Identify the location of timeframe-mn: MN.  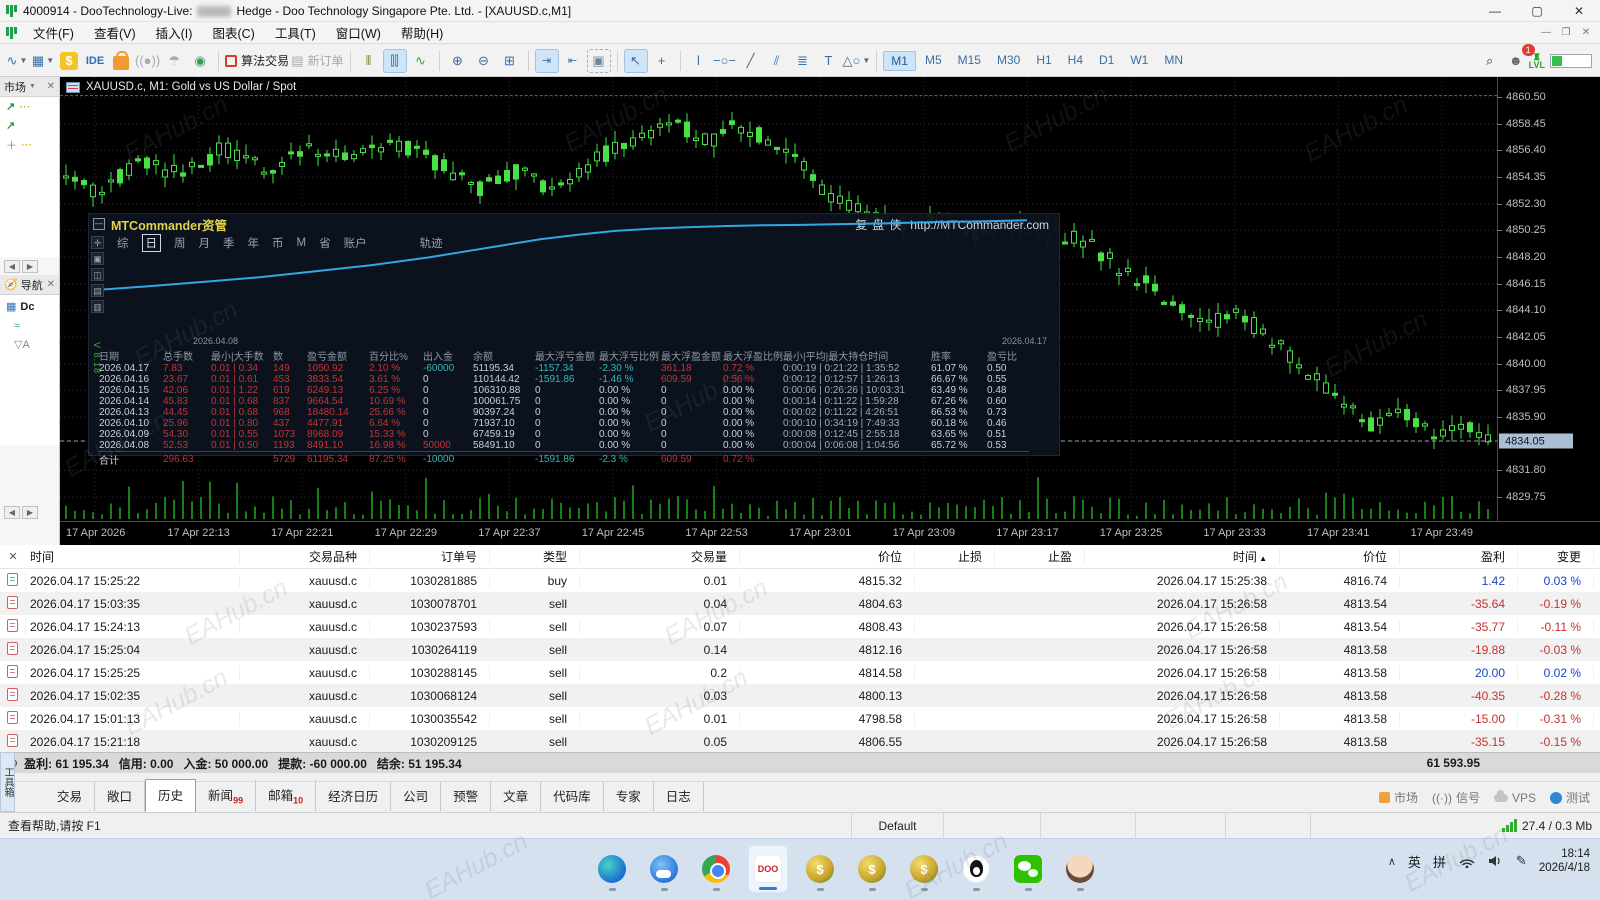
(1173, 61).